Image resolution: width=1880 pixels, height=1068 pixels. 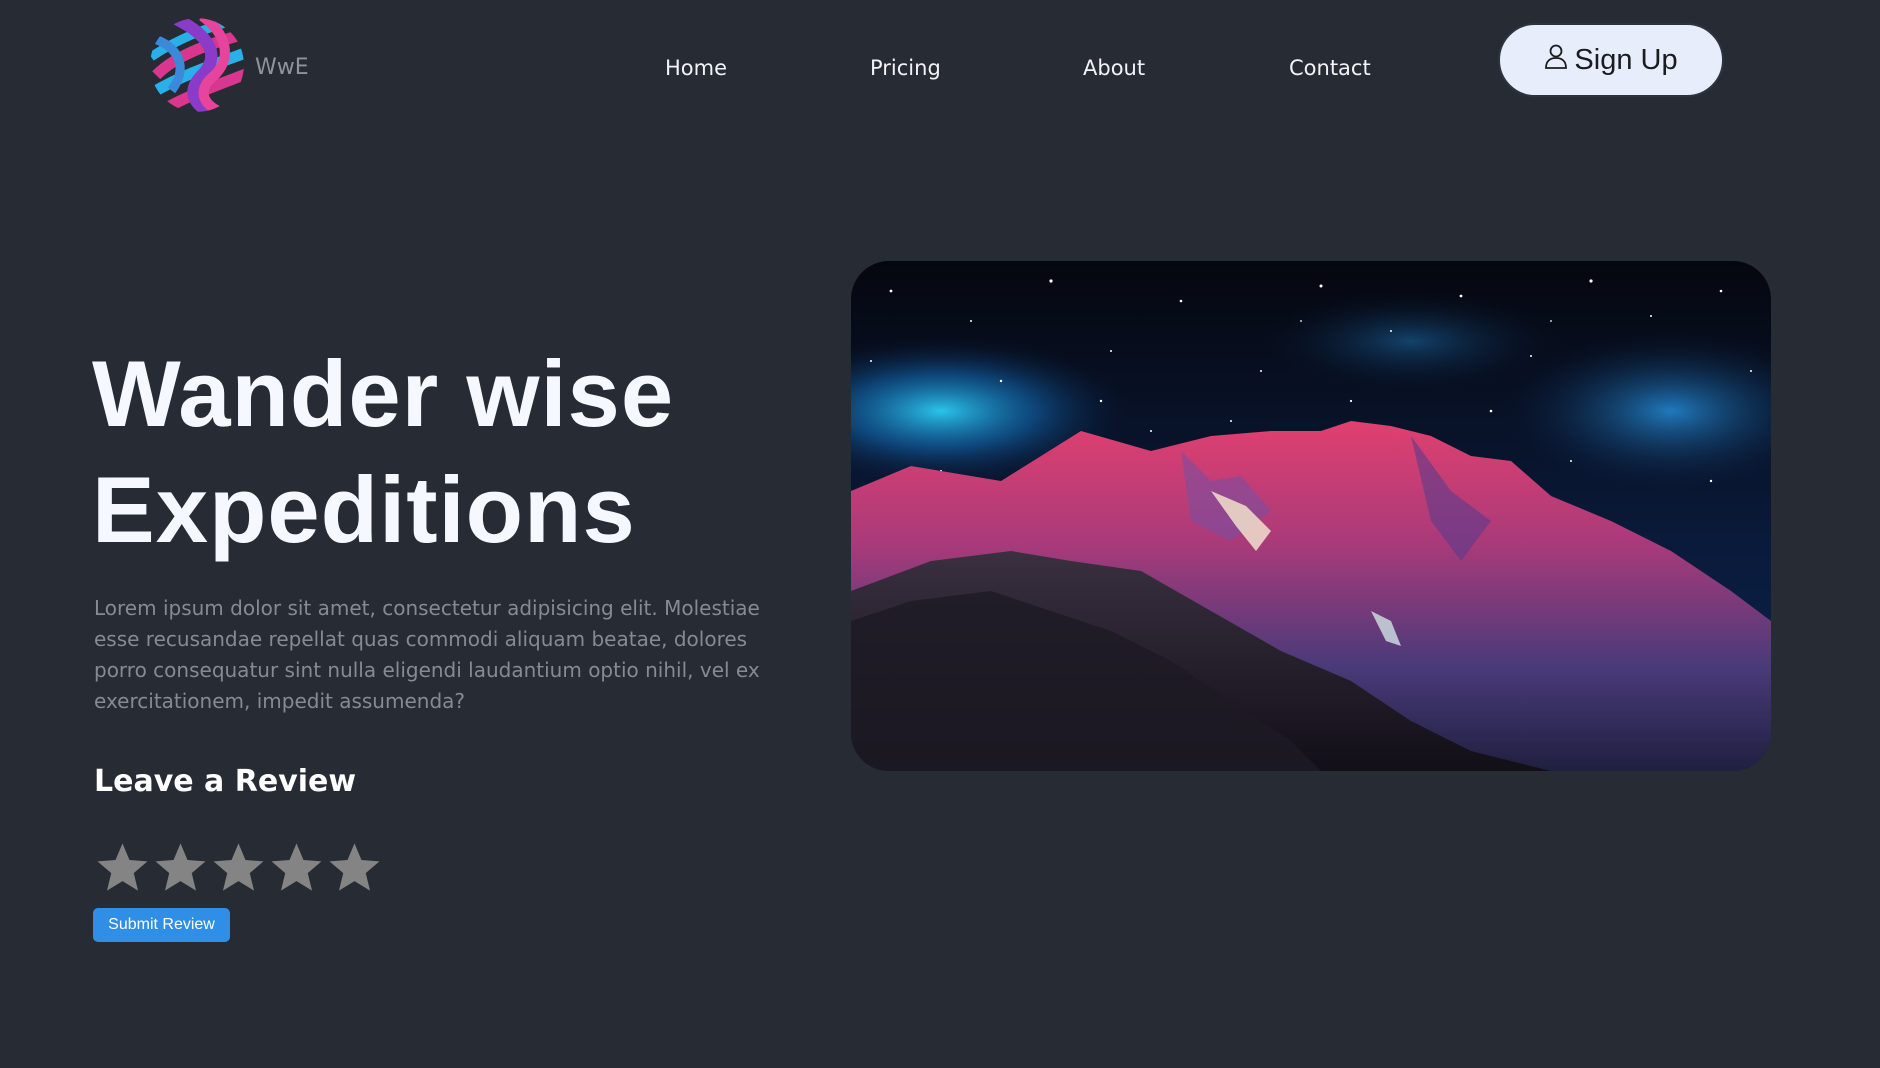 I want to click on nav-link-home: Home, so click(x=696, y=68).